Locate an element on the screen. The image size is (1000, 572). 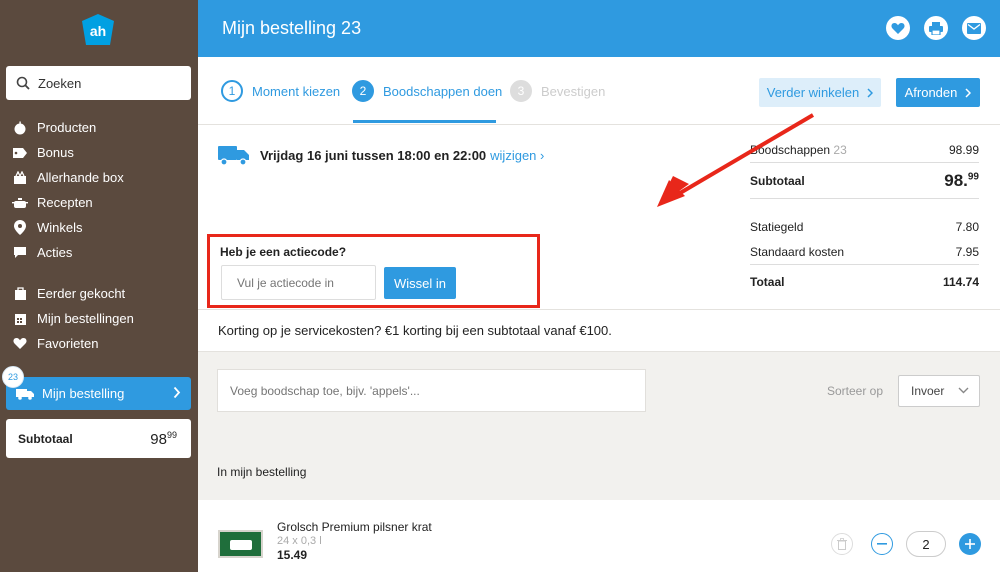
sidebar-item-winkels: Winkels is located at coordinates (99, 227).